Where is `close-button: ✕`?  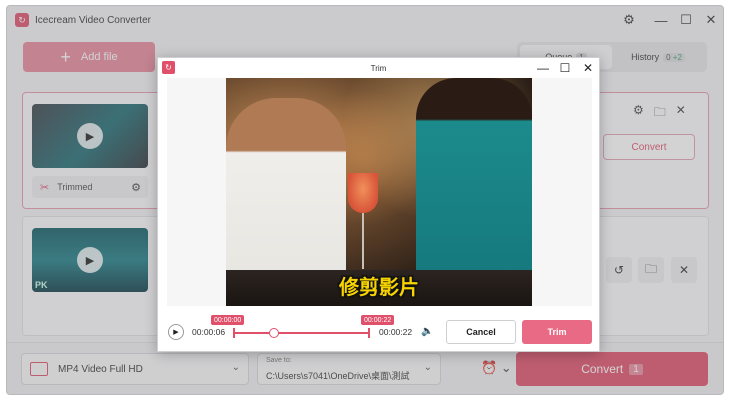
close-button: ✕ is located at coordinates (588, 68).